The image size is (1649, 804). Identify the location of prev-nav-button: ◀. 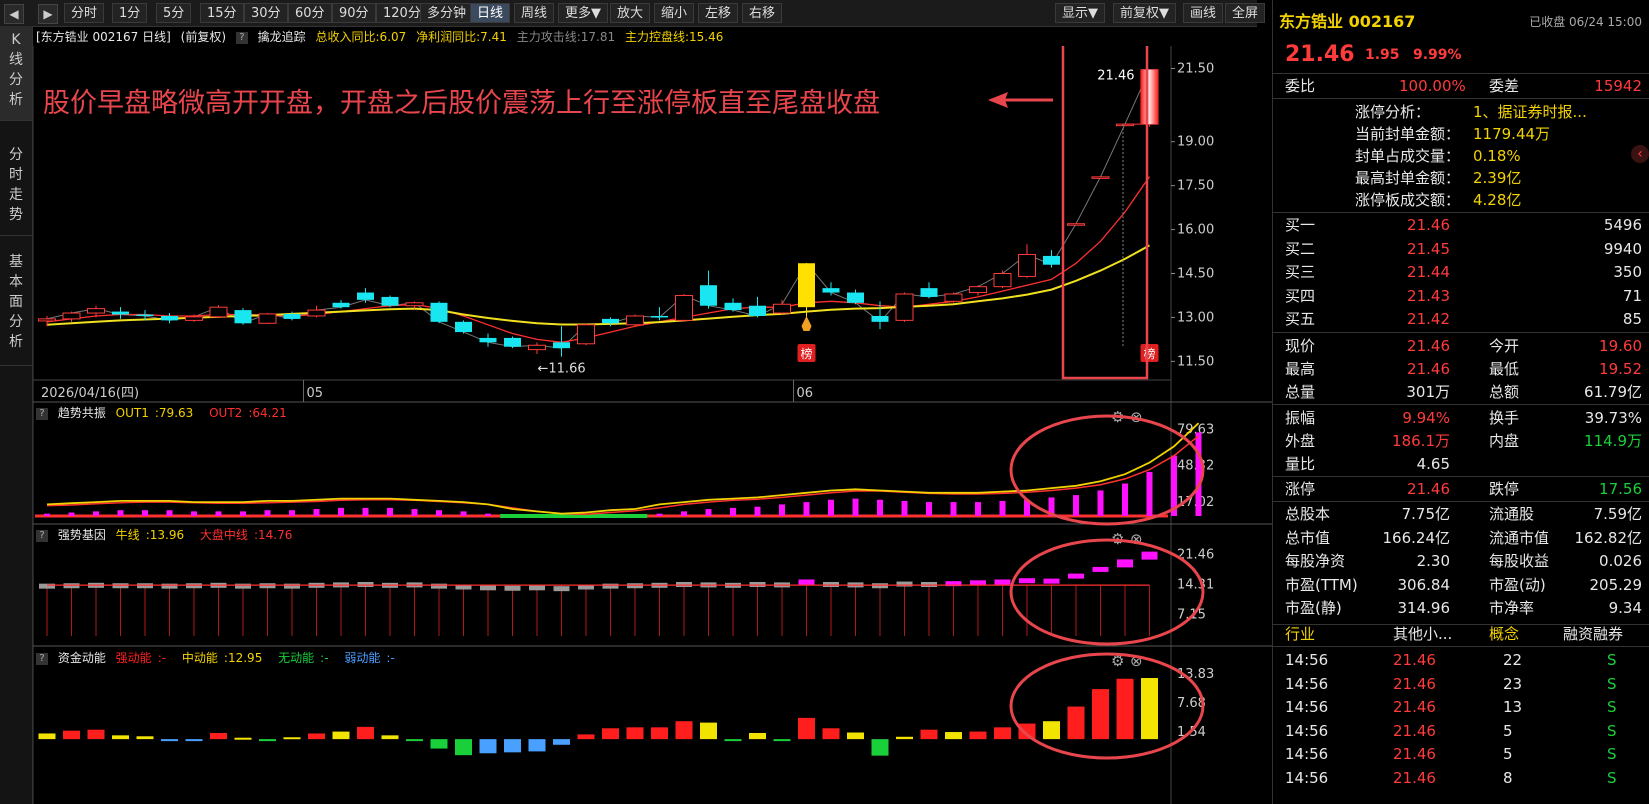
(14, 14).